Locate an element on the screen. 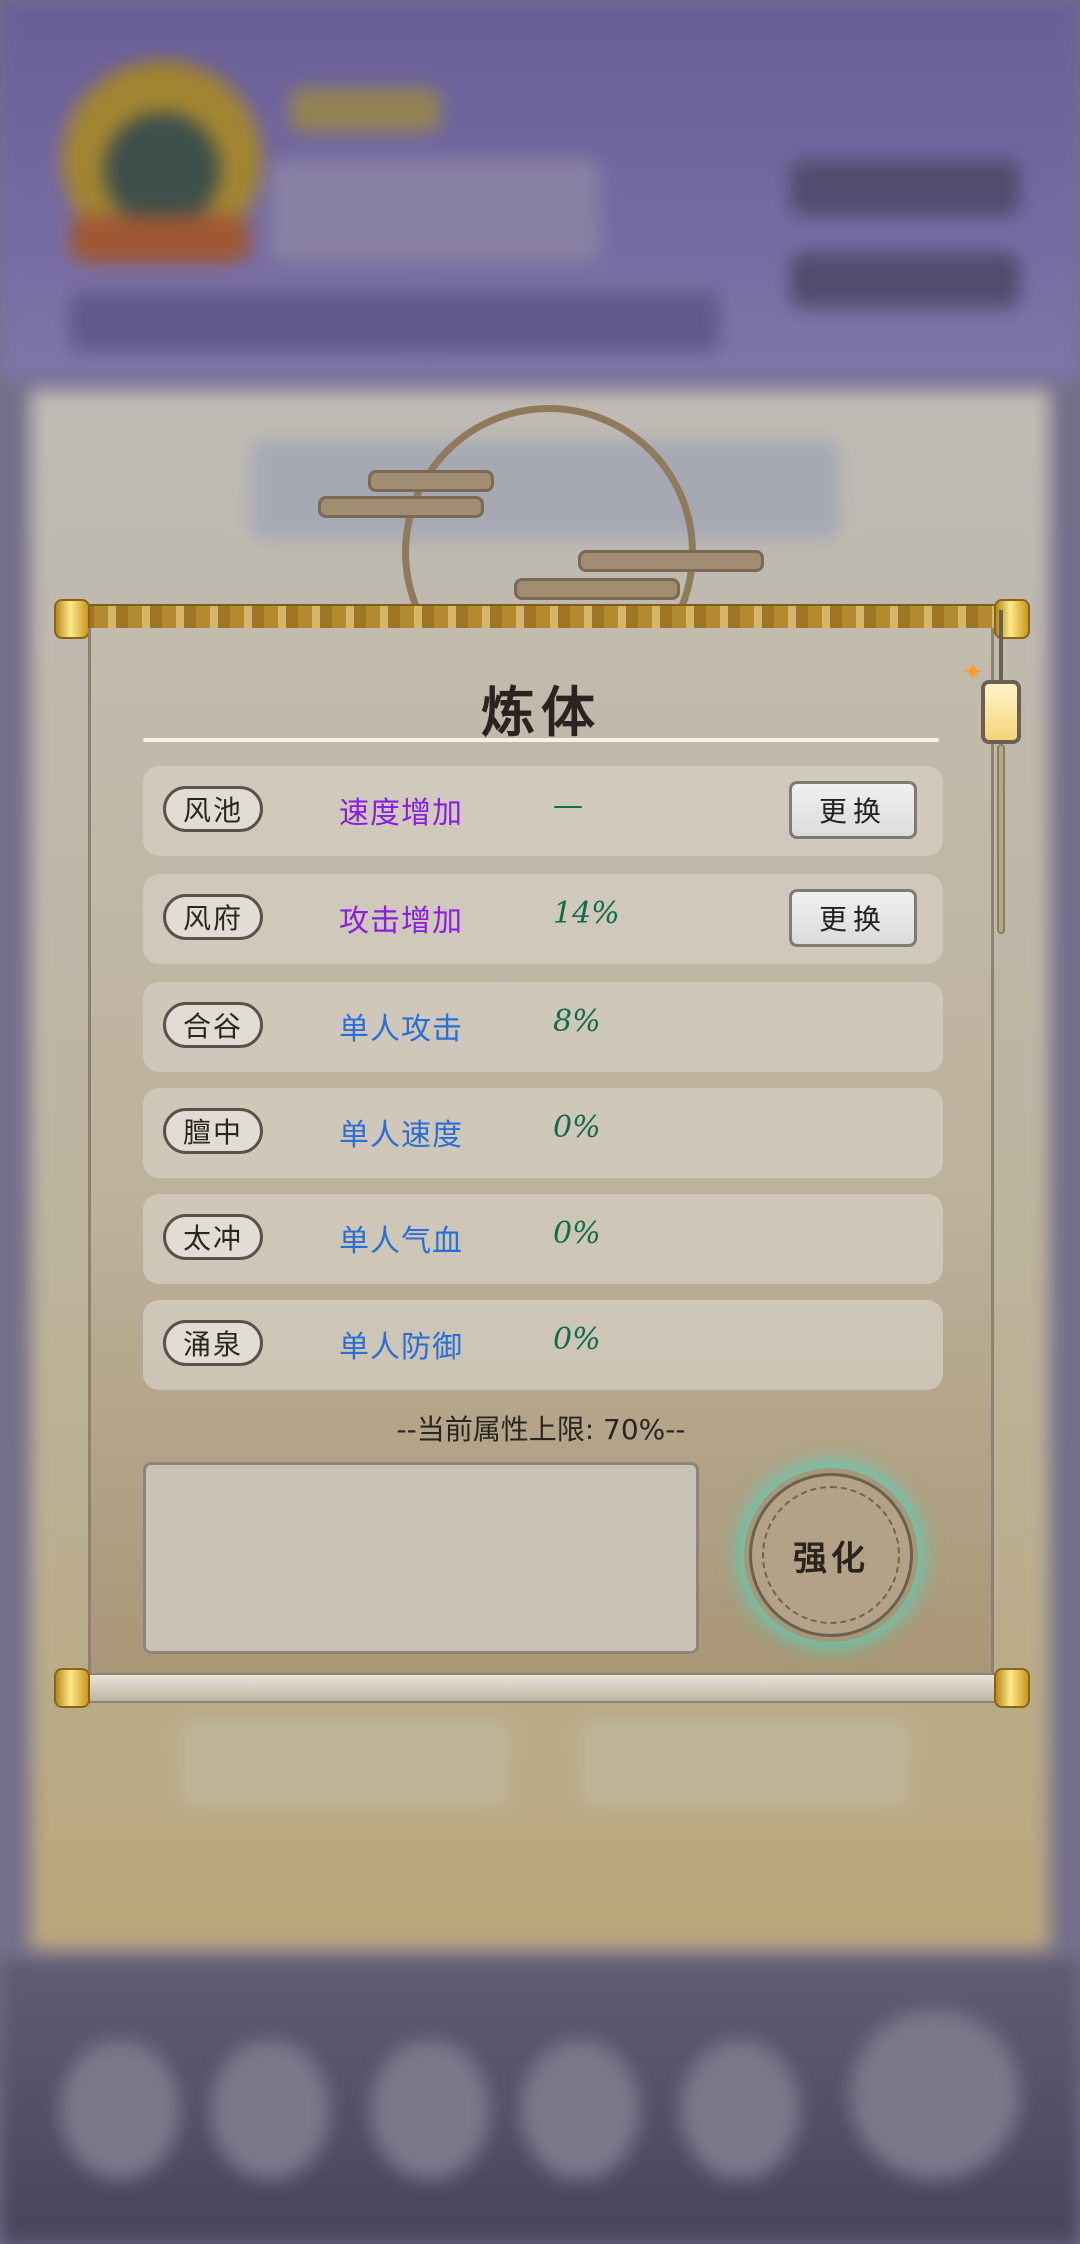 The width and height of the screenshot is (1080, 2244). attribute-row: 风府 攻击增加 14% 更换 is located at coordinates (543, 919).